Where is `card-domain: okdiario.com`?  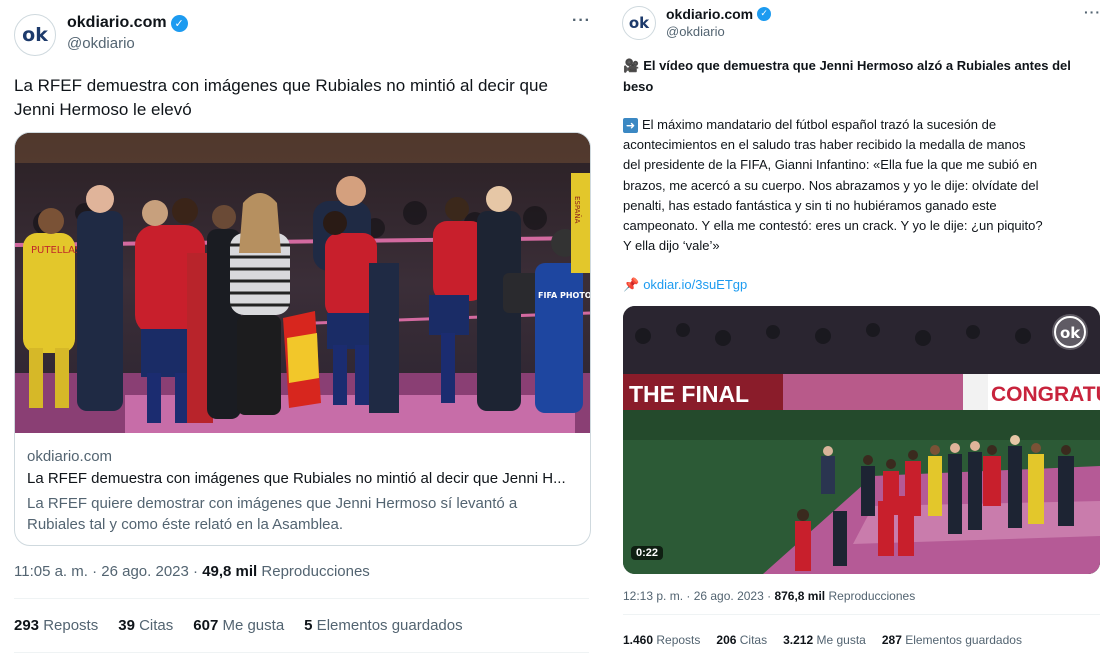 card-domain: okdiario.com is located at coordinates (70, 456).